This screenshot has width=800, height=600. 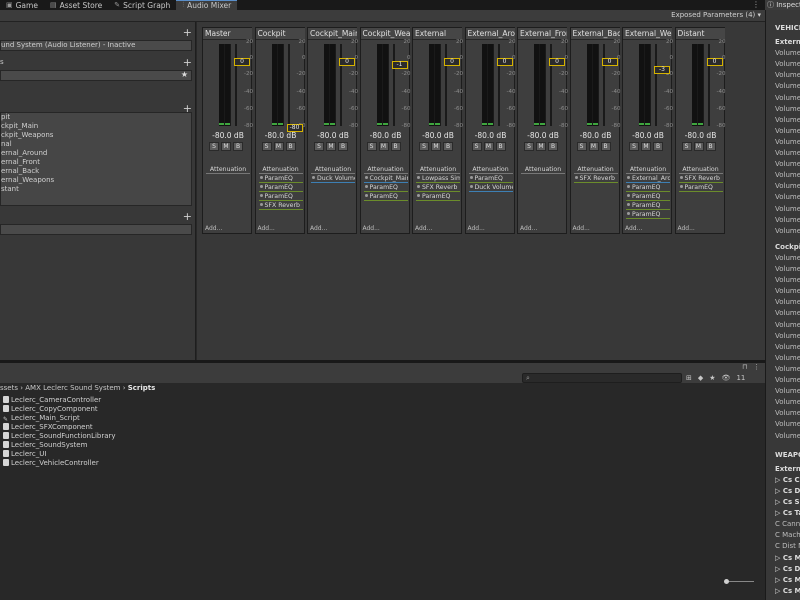 What do you see at coordinates (153, 409) in the screenshot?
I see `file-item: Leclerc_CopyComponent` at bounding box center [153, 409].